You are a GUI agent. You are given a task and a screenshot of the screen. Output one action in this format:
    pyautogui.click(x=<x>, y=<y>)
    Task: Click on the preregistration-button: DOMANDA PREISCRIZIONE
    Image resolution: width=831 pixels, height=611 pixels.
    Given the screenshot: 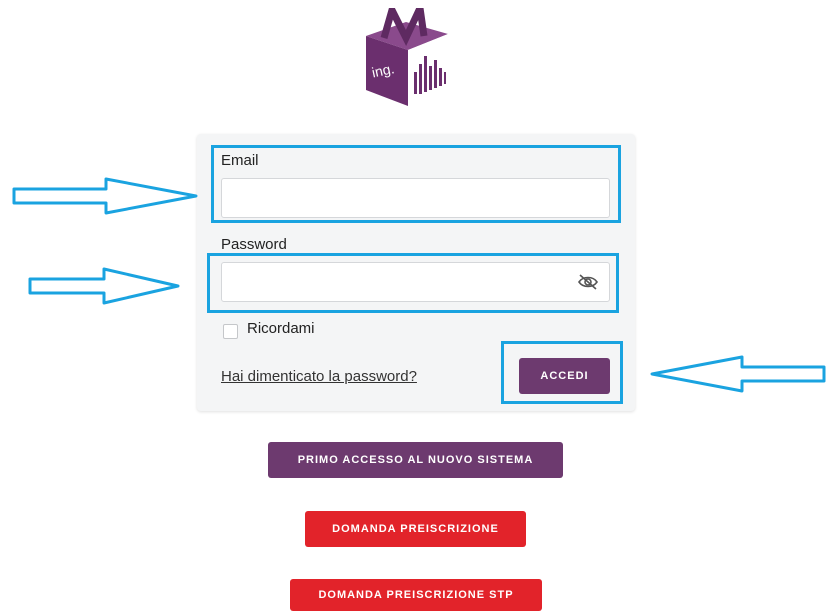 What is the action you would take?
    pyautogui.click(x=415, y=529)
    